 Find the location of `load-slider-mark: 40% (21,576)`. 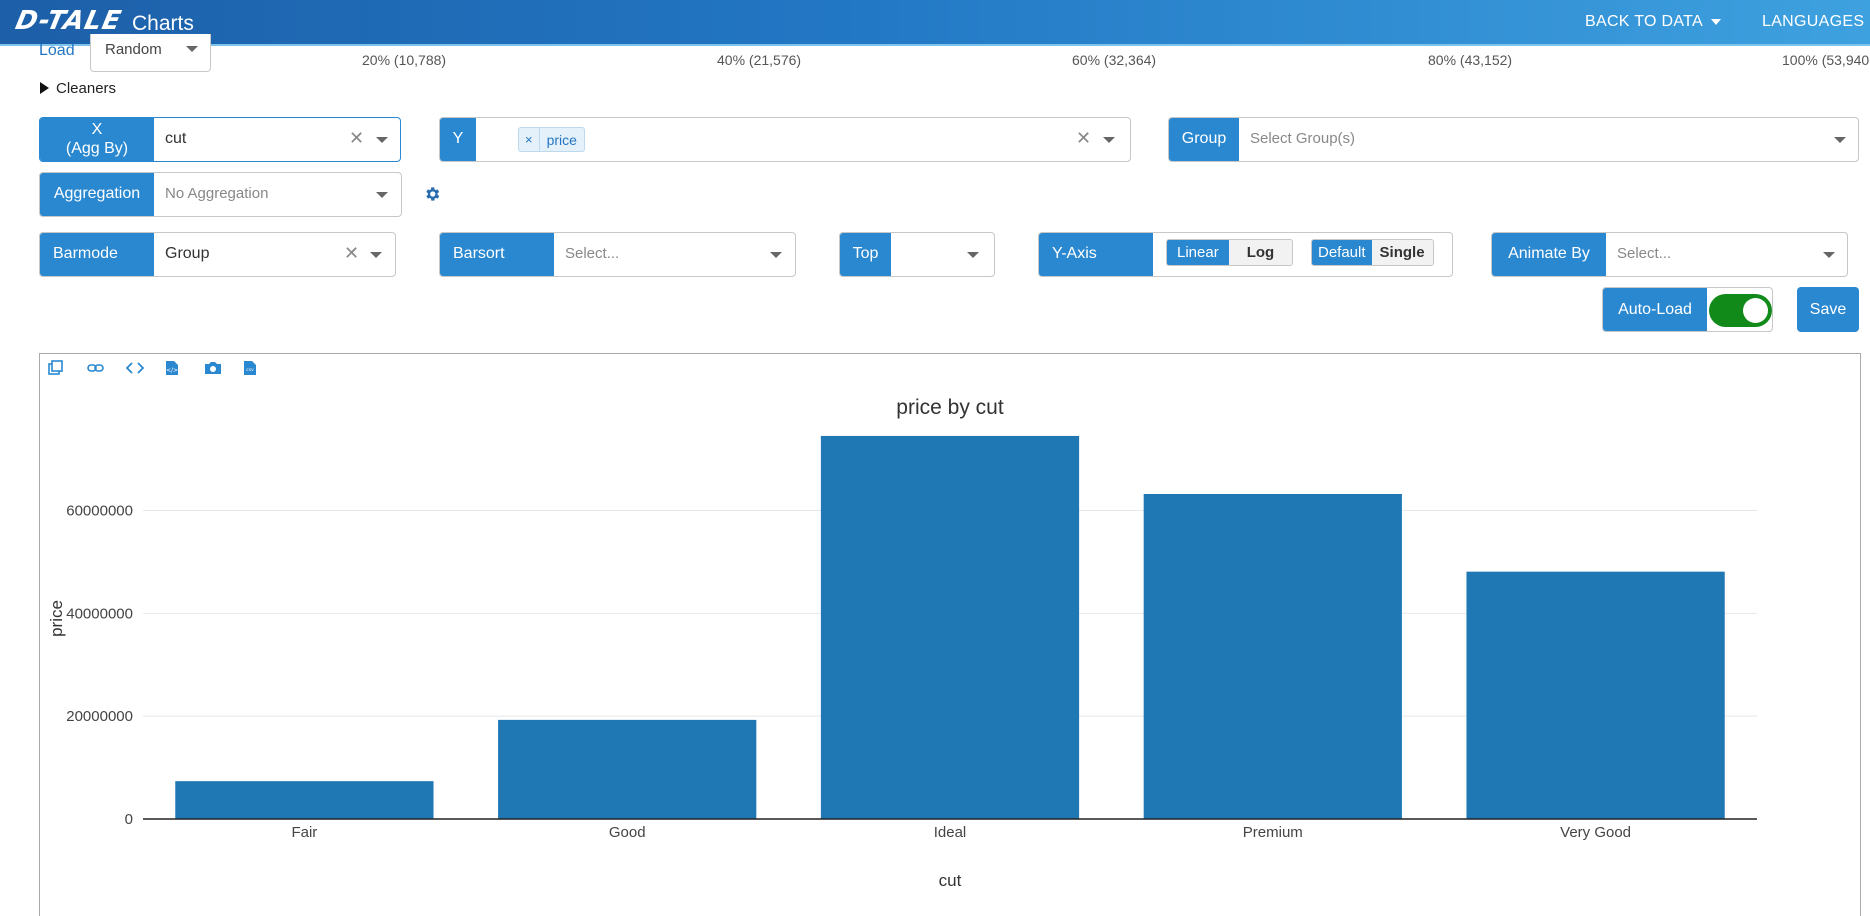

load-slider-mark: 40% (21,576) is located at coordinates (759, 60).